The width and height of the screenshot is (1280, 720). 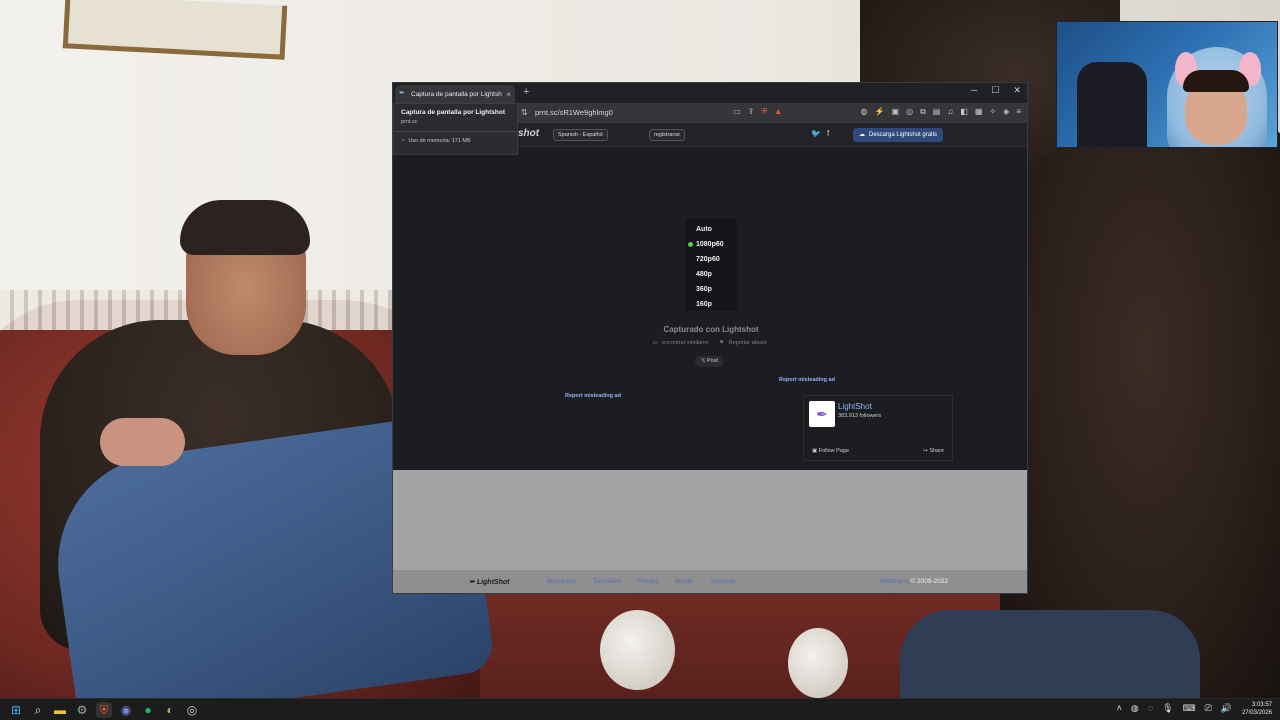 What do you see at coordinates (862, 135) in the screenshot?
I see `download-cloud-icon: ☁` at bounding box center [862, 135].